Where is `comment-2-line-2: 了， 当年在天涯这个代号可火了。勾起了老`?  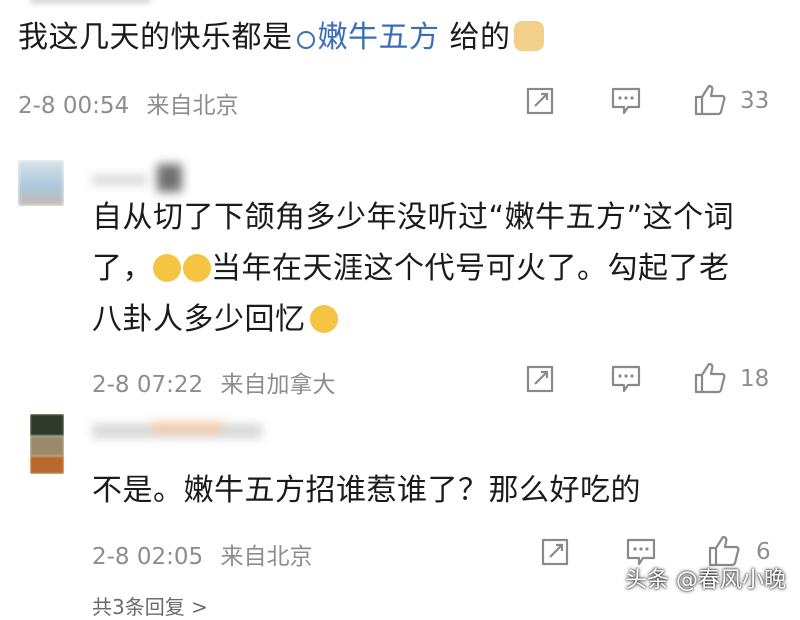 comment-2-line-2: 了， 当年在天涯这个代号可火了。勾起了老 is located at coordinates (411, 269).